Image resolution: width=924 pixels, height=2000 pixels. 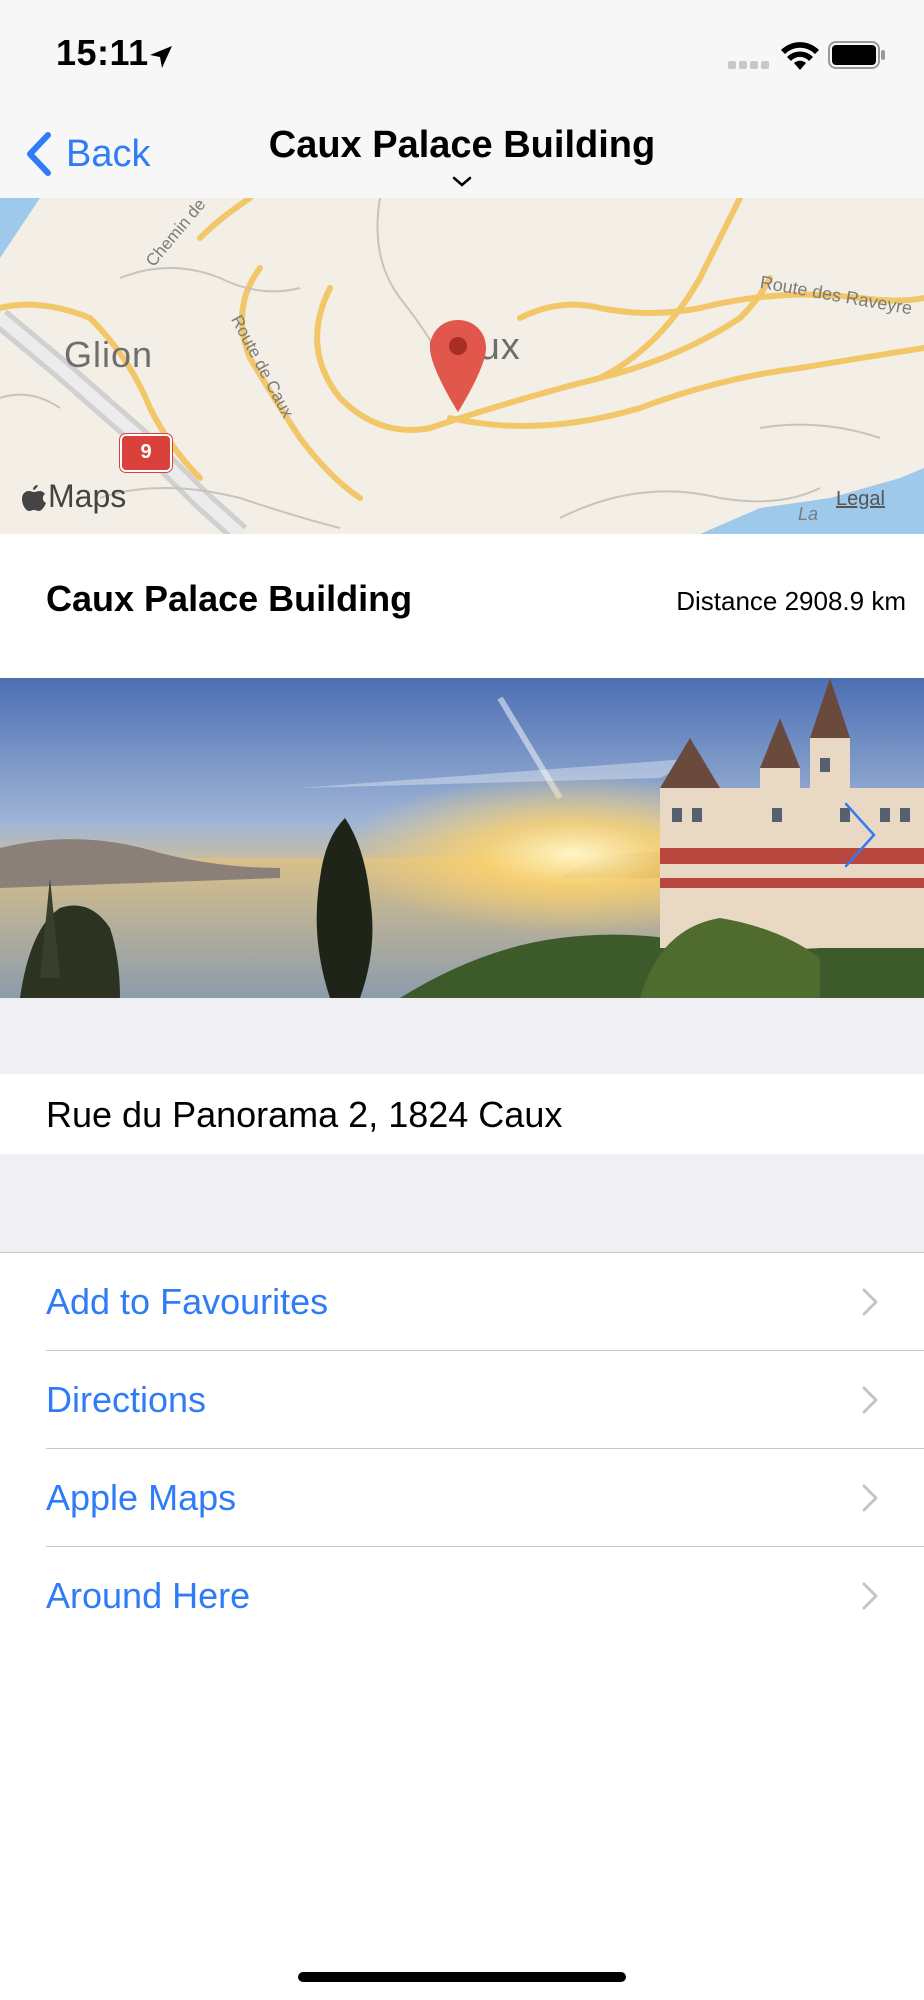 I want to click on maps-brand-label: Maps, so click(x=87, y=496).